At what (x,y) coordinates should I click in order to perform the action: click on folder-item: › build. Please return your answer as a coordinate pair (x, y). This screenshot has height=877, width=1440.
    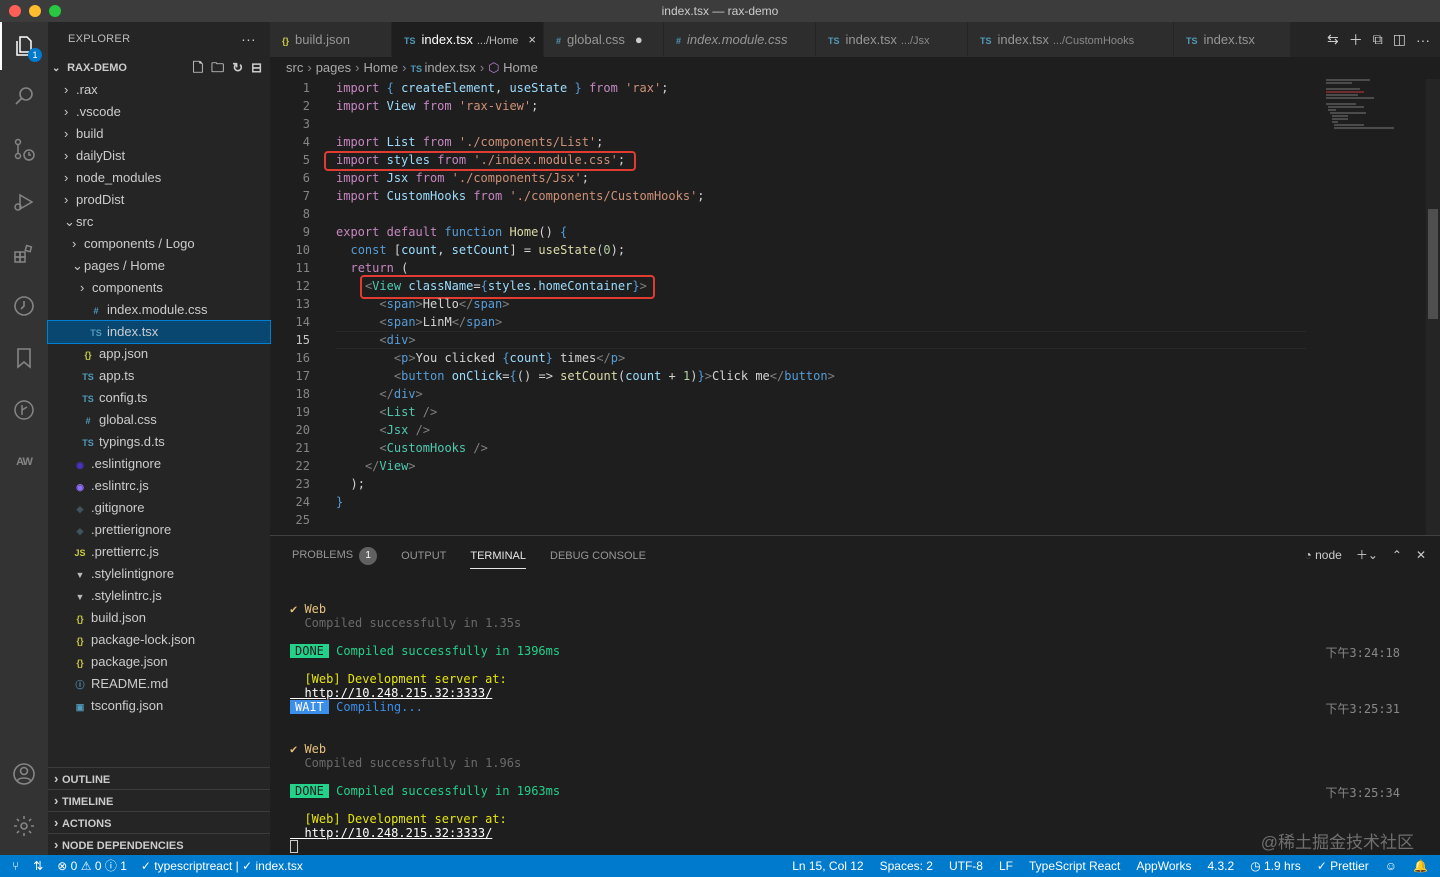
    Looking at the image, I should click on (159, 134).